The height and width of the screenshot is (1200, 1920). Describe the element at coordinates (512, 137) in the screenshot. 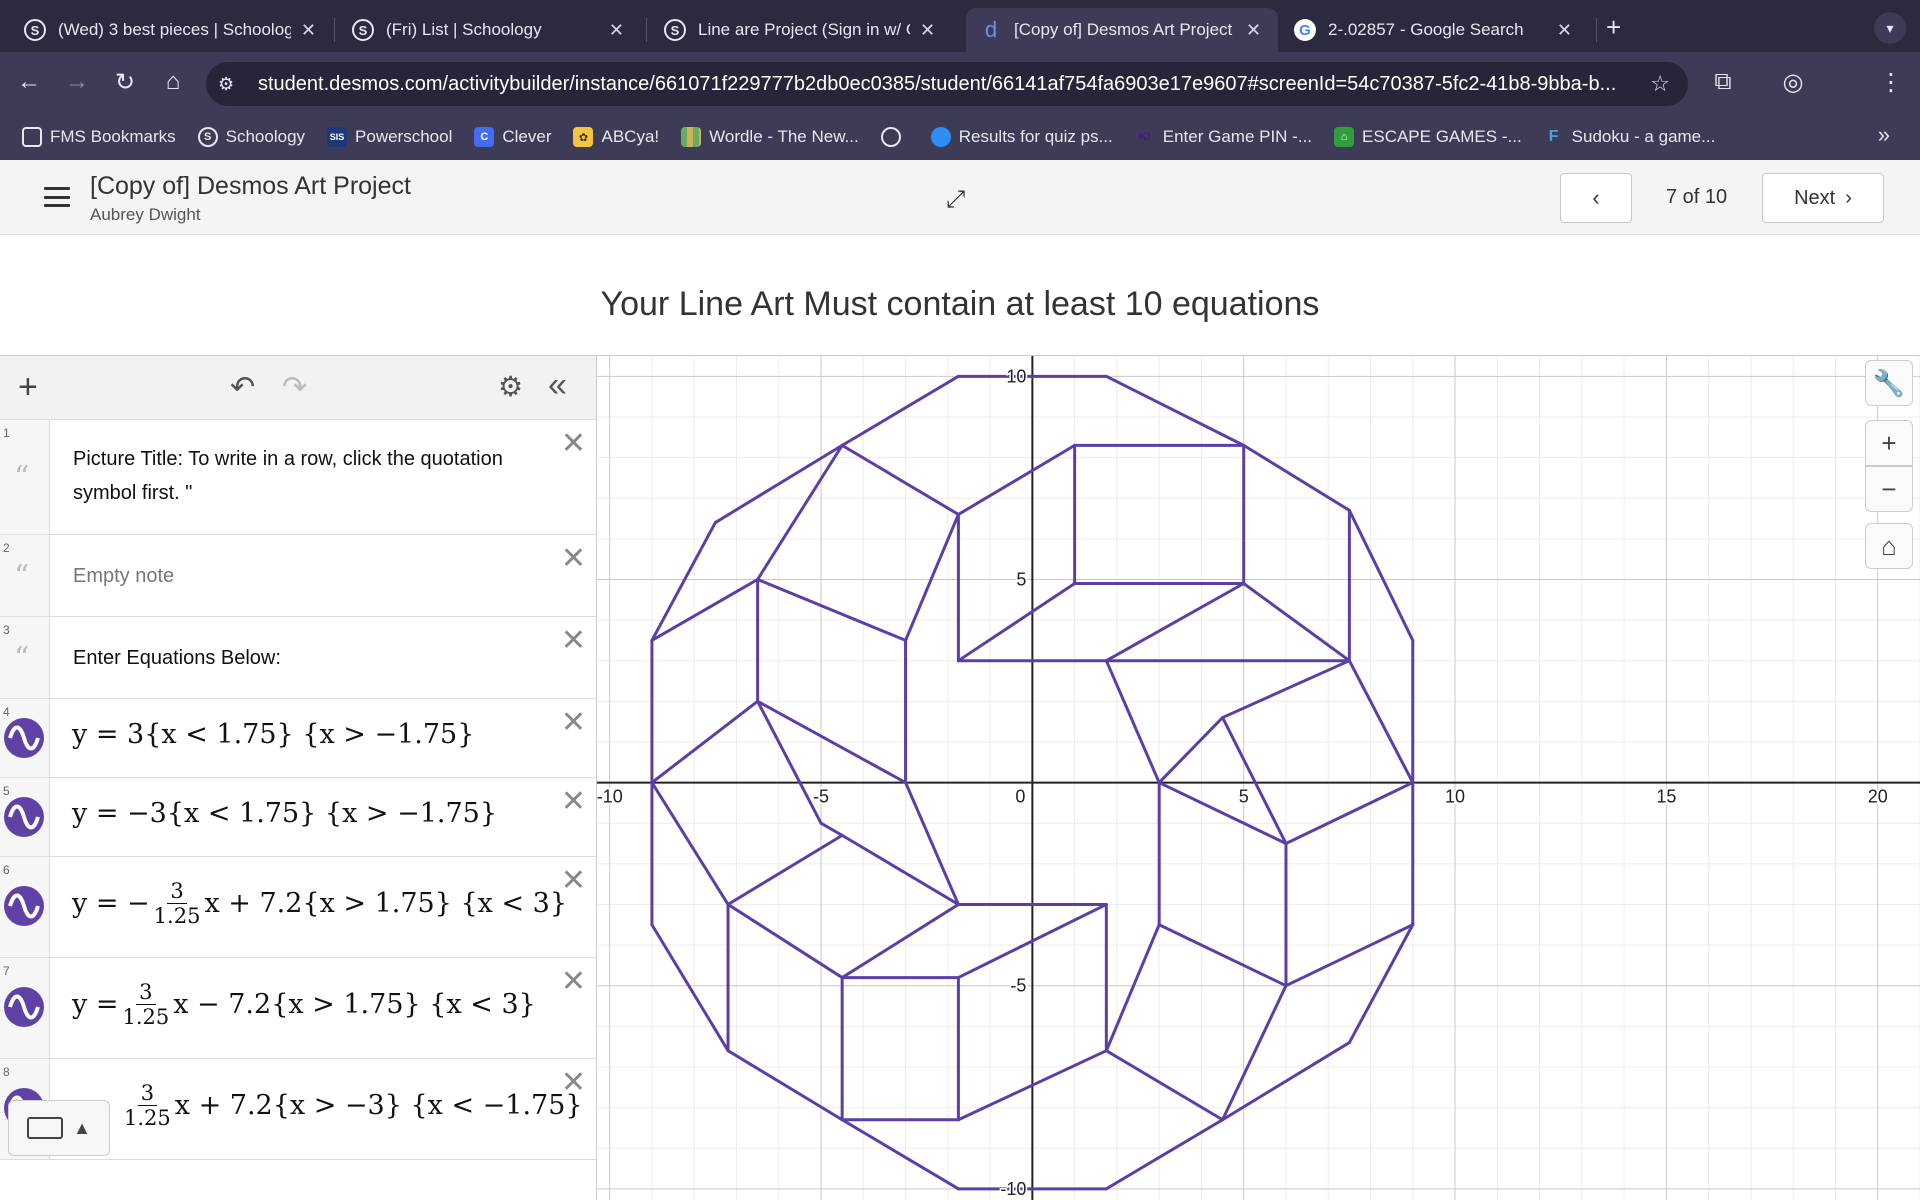

I see `bookmark-clever: C Clever` at that location.